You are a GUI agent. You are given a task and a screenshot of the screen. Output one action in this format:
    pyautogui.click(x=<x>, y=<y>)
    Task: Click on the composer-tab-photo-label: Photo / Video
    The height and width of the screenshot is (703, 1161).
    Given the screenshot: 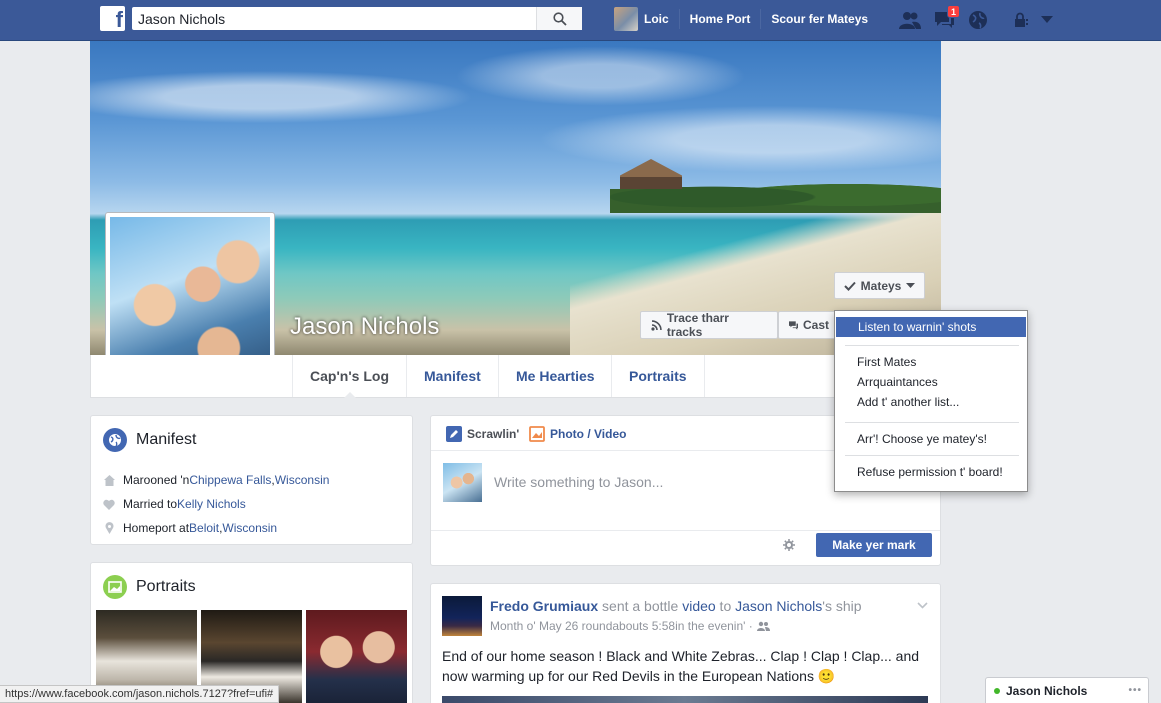 What is the action you would take?
    pyautogui.click(x=588, y=434)
    